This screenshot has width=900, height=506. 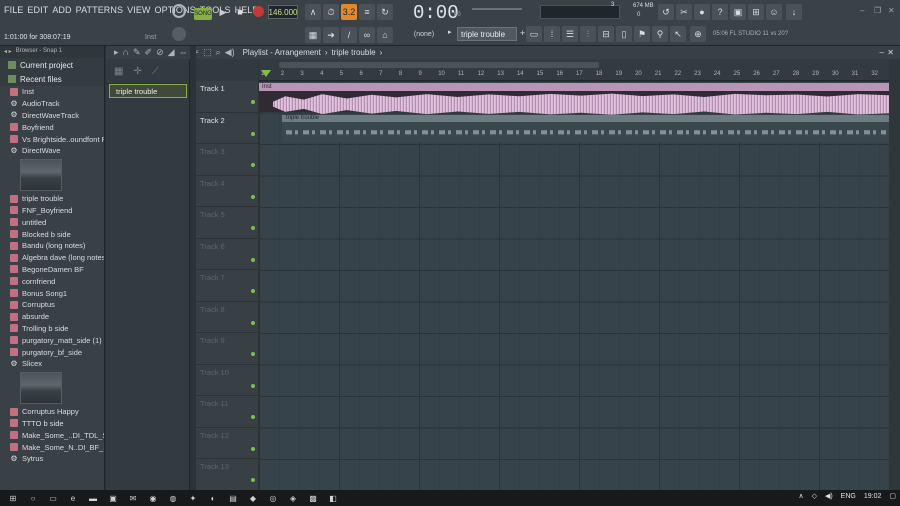 What do you see at coordinates (99, 10) in the screenshot?
I see `menu-patterns: PATTERNS` at bounding box center [99, 10].